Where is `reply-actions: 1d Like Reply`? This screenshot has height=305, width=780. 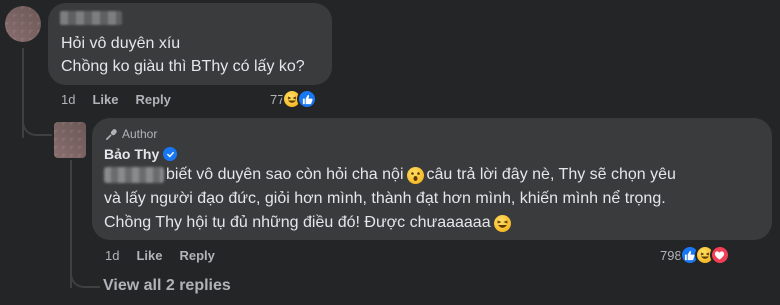 reply-actions: 1d Like Reply is located at coordinates (160, 255).